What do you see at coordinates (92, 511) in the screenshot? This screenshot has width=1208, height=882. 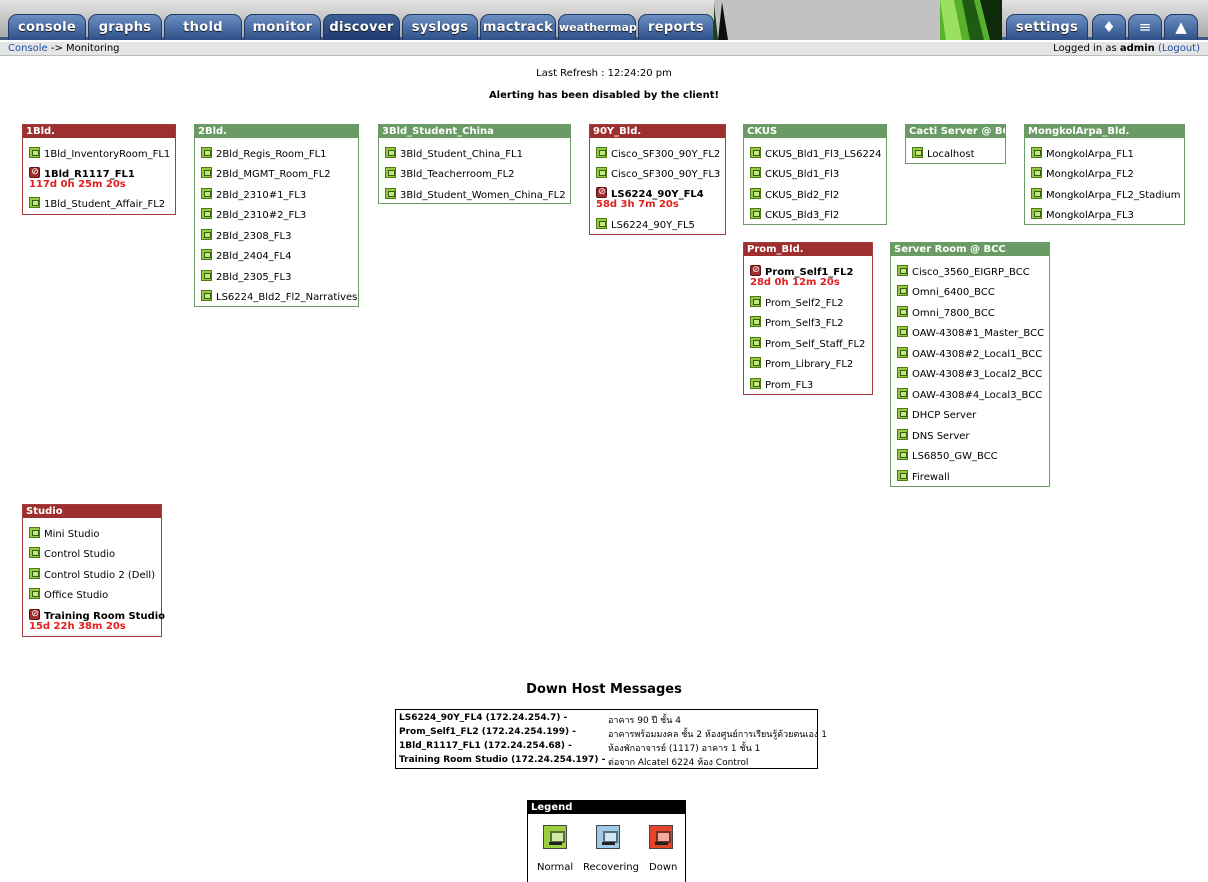 I see `group-title: Studio` at bounding box center [92, 511].